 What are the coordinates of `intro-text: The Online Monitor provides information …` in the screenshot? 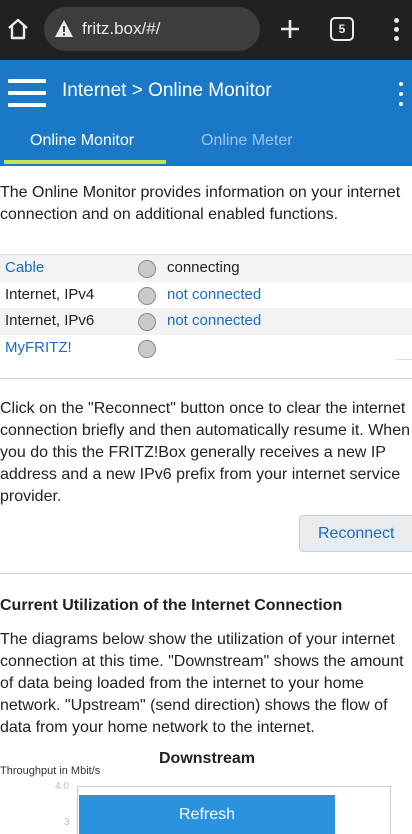 It's located at (200, 203).